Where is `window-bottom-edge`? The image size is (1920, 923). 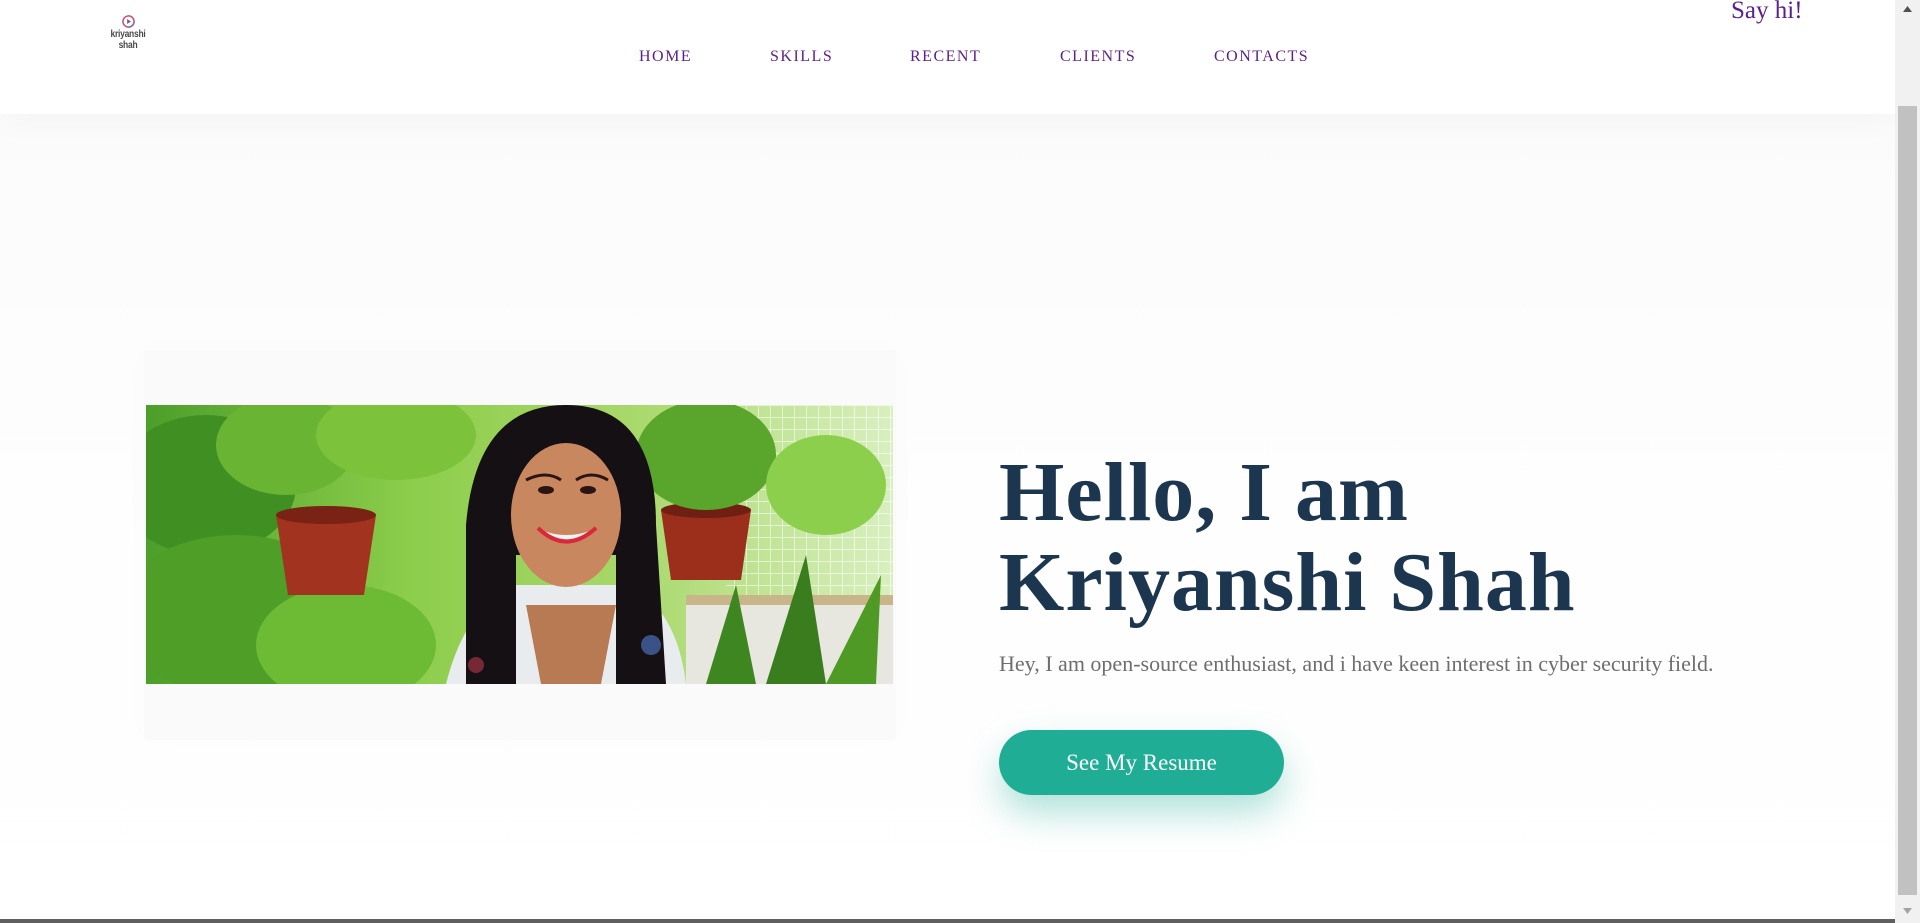
window-bottom-edge is located at coordinates (947, 921).